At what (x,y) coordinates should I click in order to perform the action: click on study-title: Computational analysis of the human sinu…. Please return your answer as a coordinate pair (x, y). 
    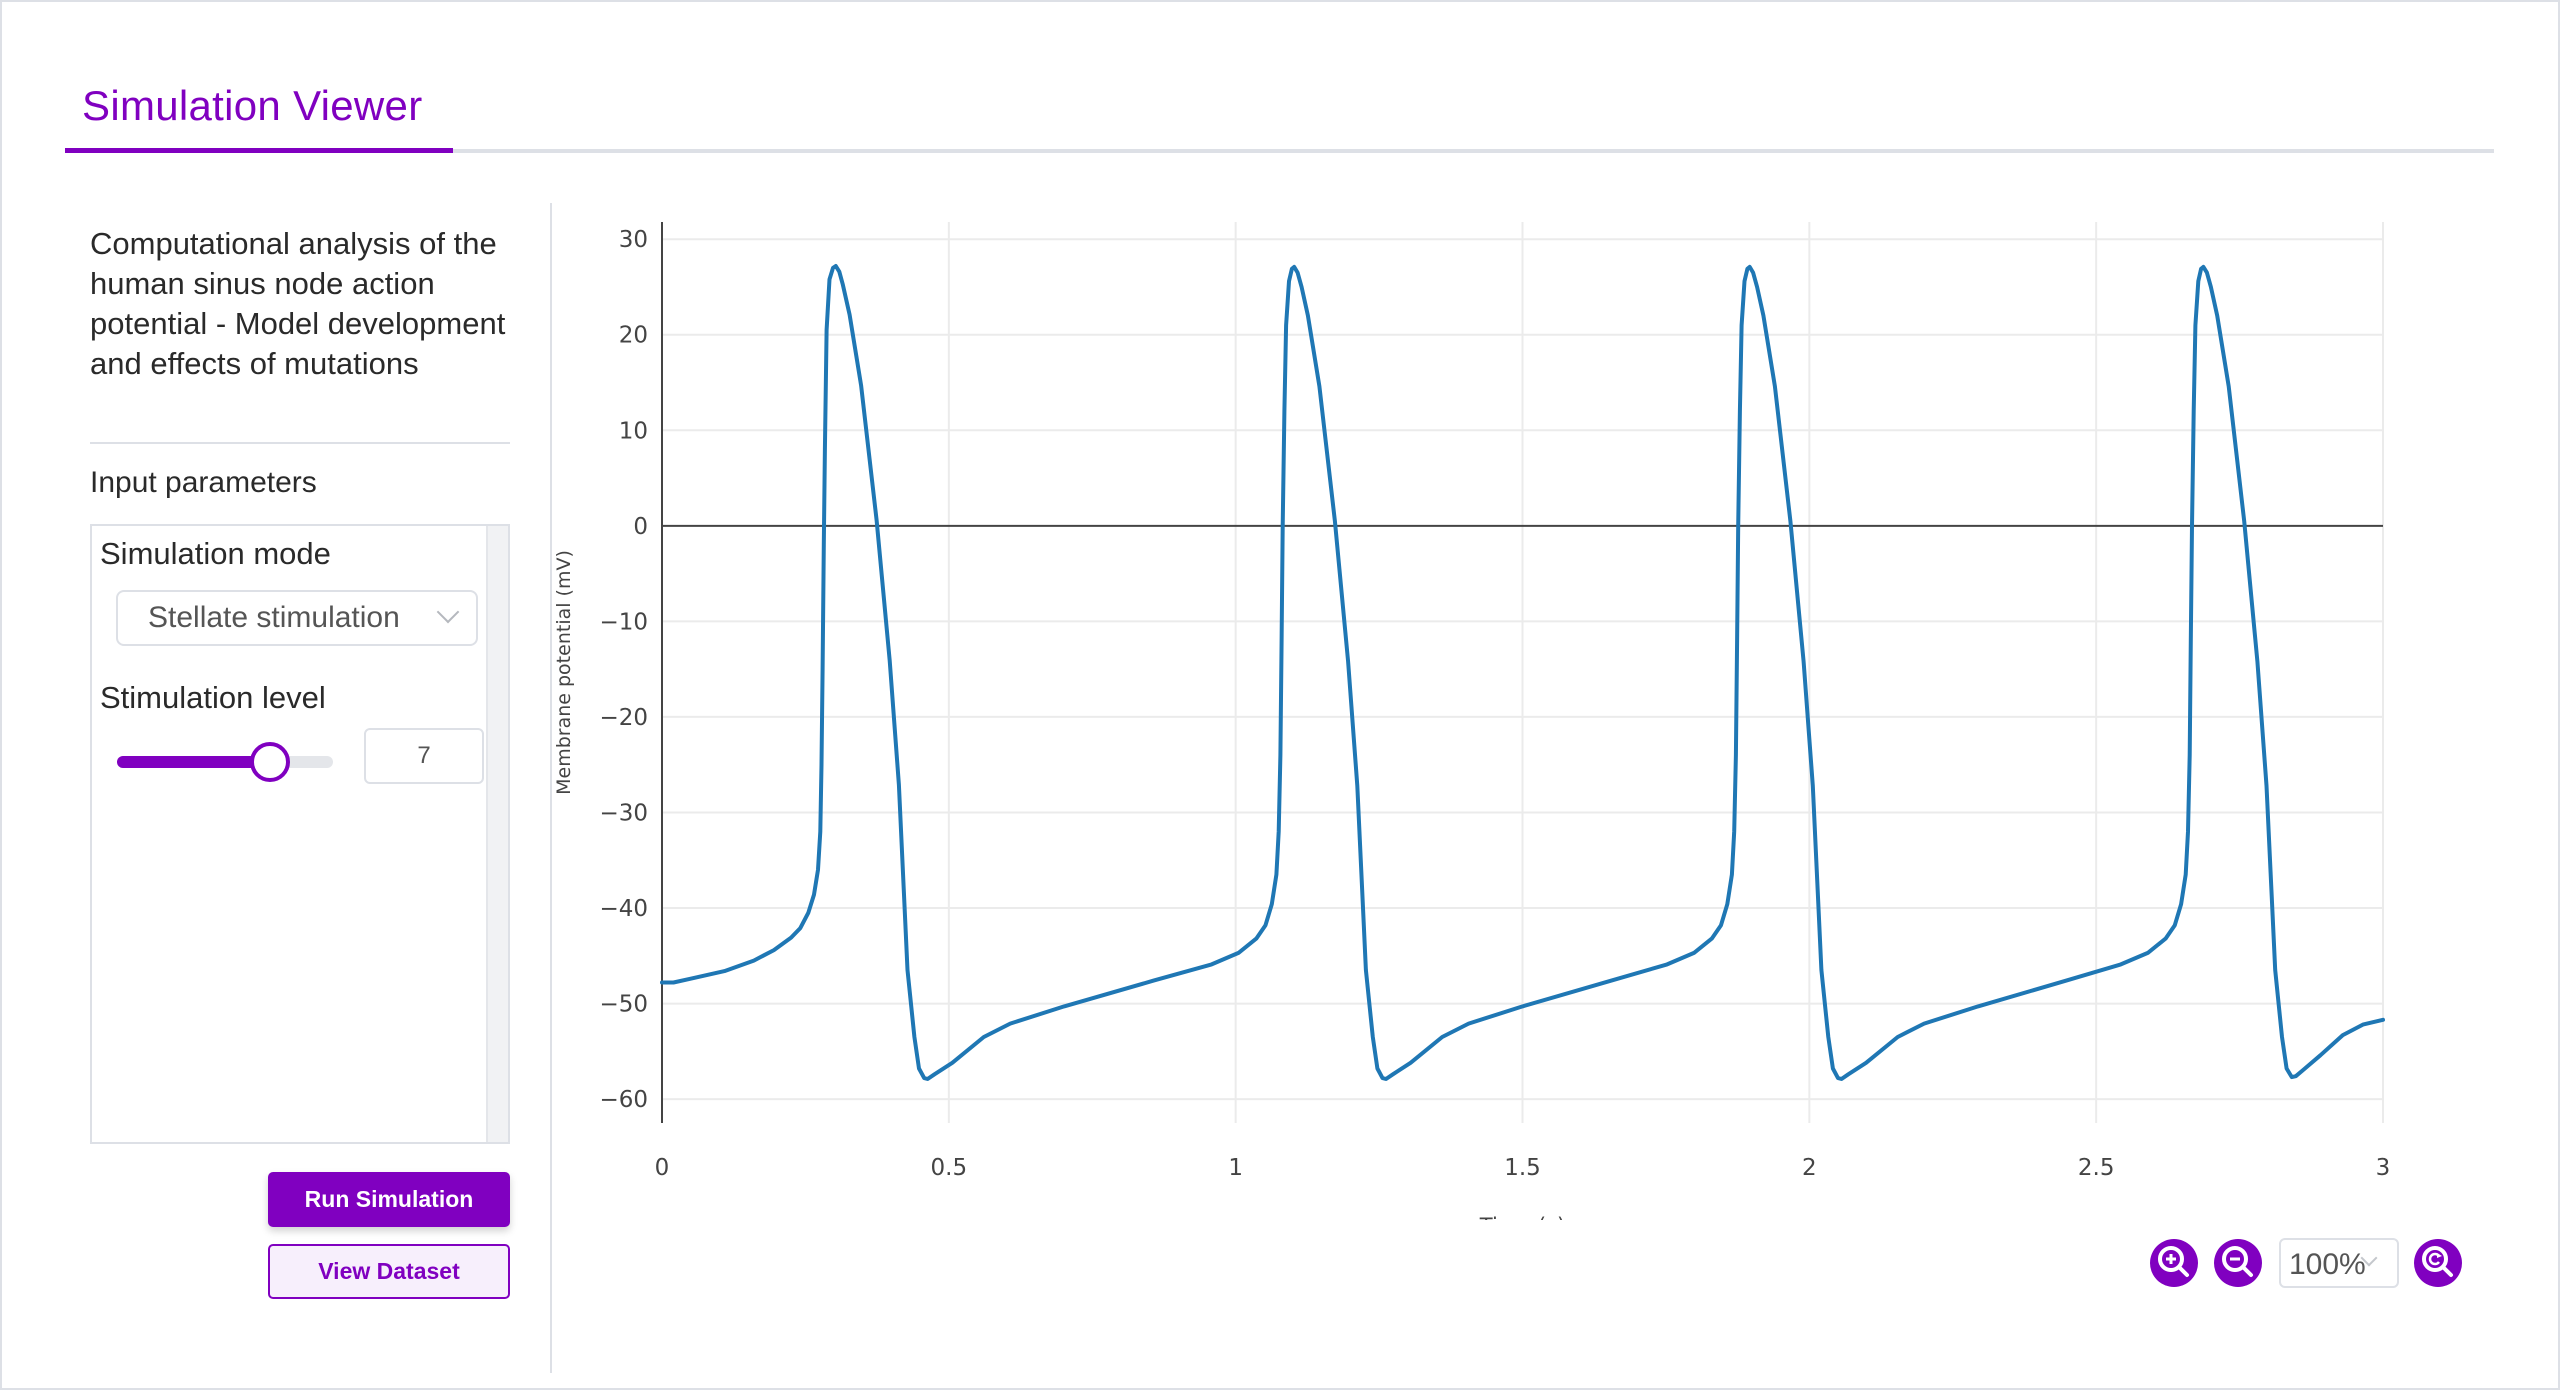
    Looking at the image, I should click on (298, 303).